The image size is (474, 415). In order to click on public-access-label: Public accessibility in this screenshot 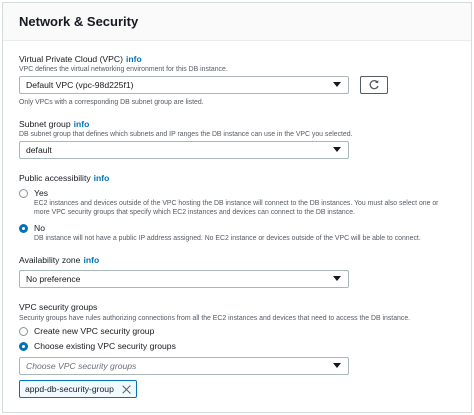, I will do `click(55, 178)`.